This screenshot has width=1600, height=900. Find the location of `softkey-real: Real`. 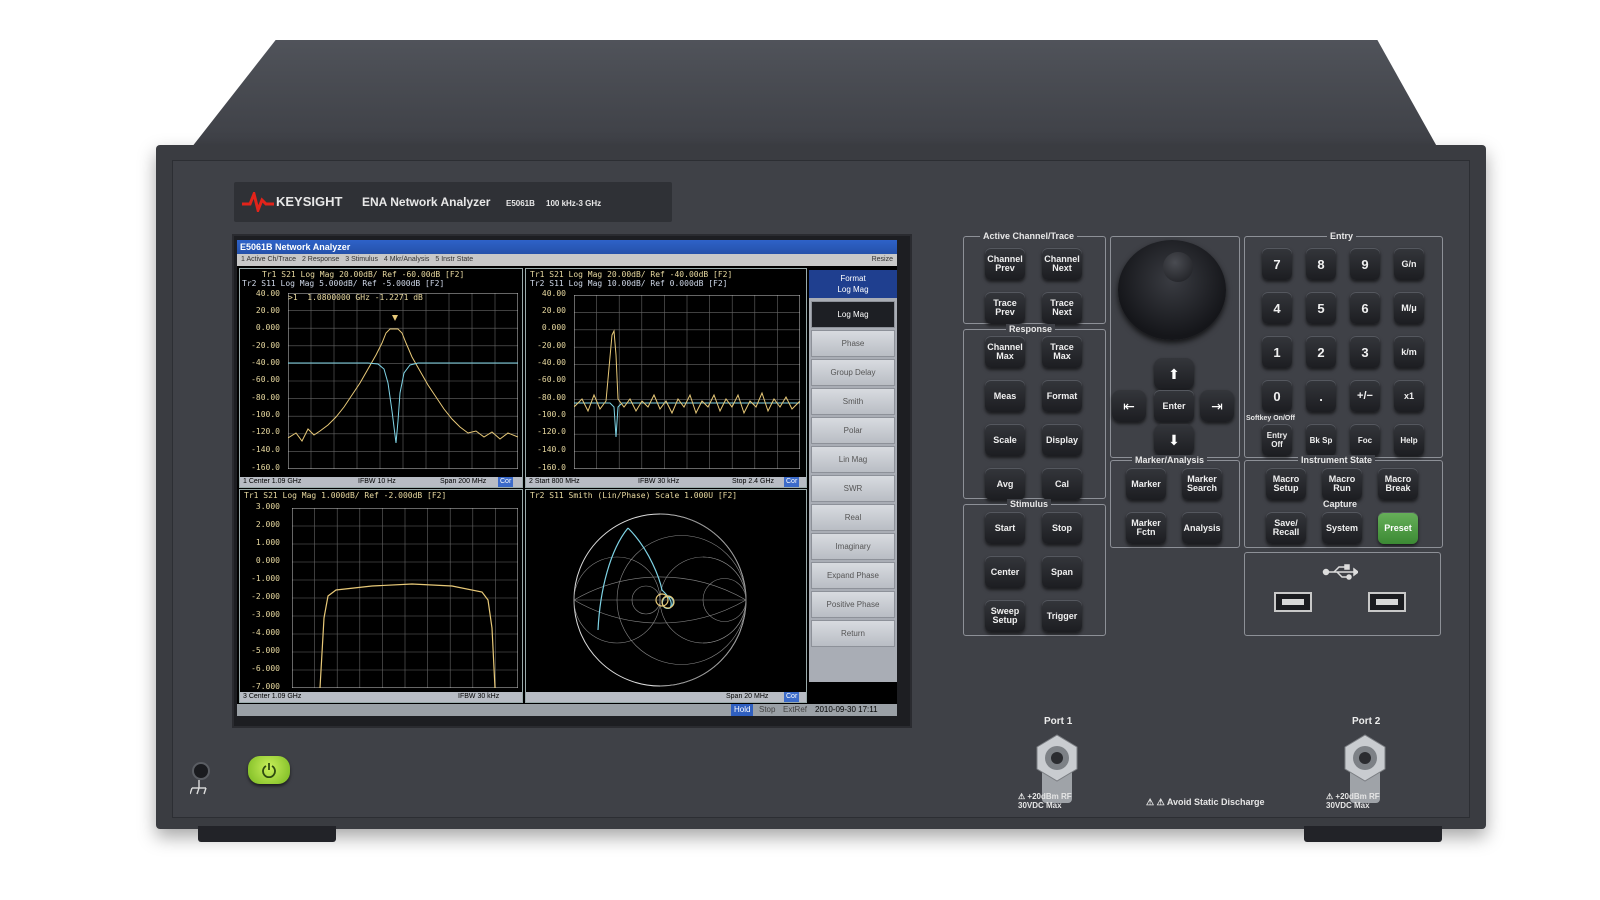

softkey-real: Real is located at coordinates (853, 517).